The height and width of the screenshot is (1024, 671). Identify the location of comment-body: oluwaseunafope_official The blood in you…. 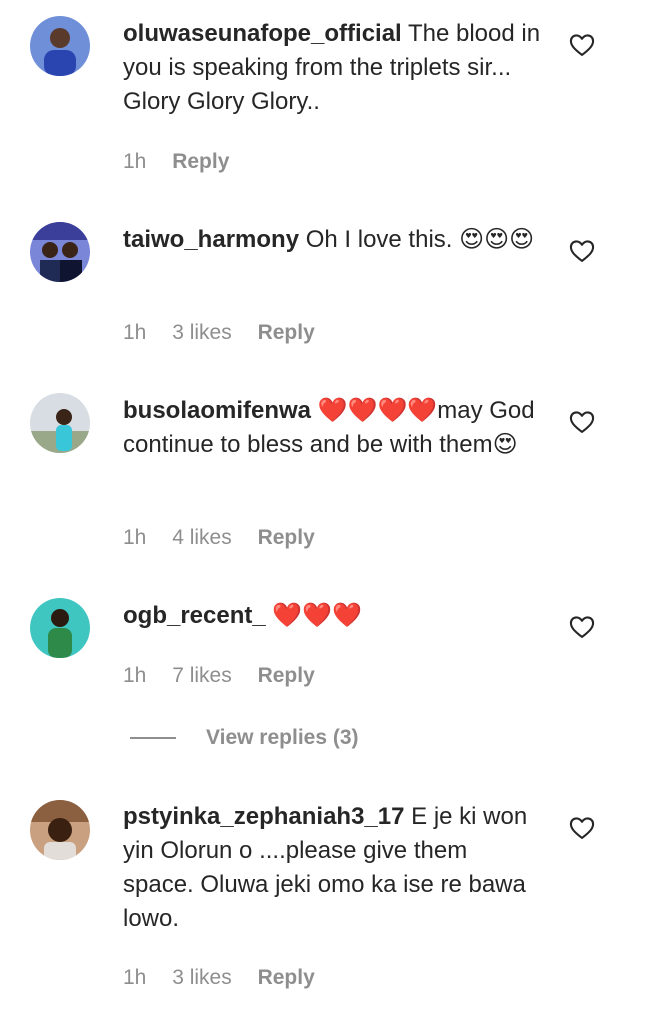
(333, 68).